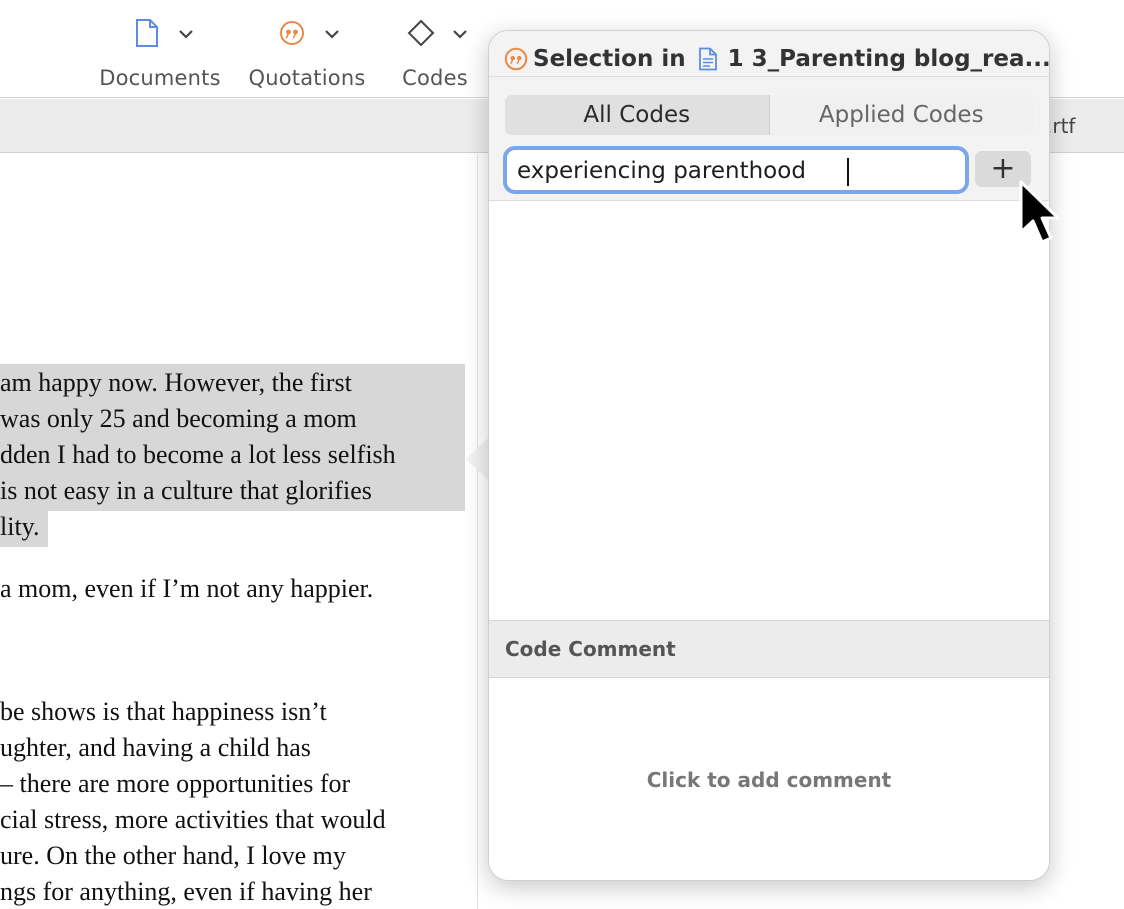 Image resolution: width=1124 pixels, height=909 pixels. Describe the element at coordinates (637, 115) in the screenshot. I see `tab-all-codes: All Codes` at that location.